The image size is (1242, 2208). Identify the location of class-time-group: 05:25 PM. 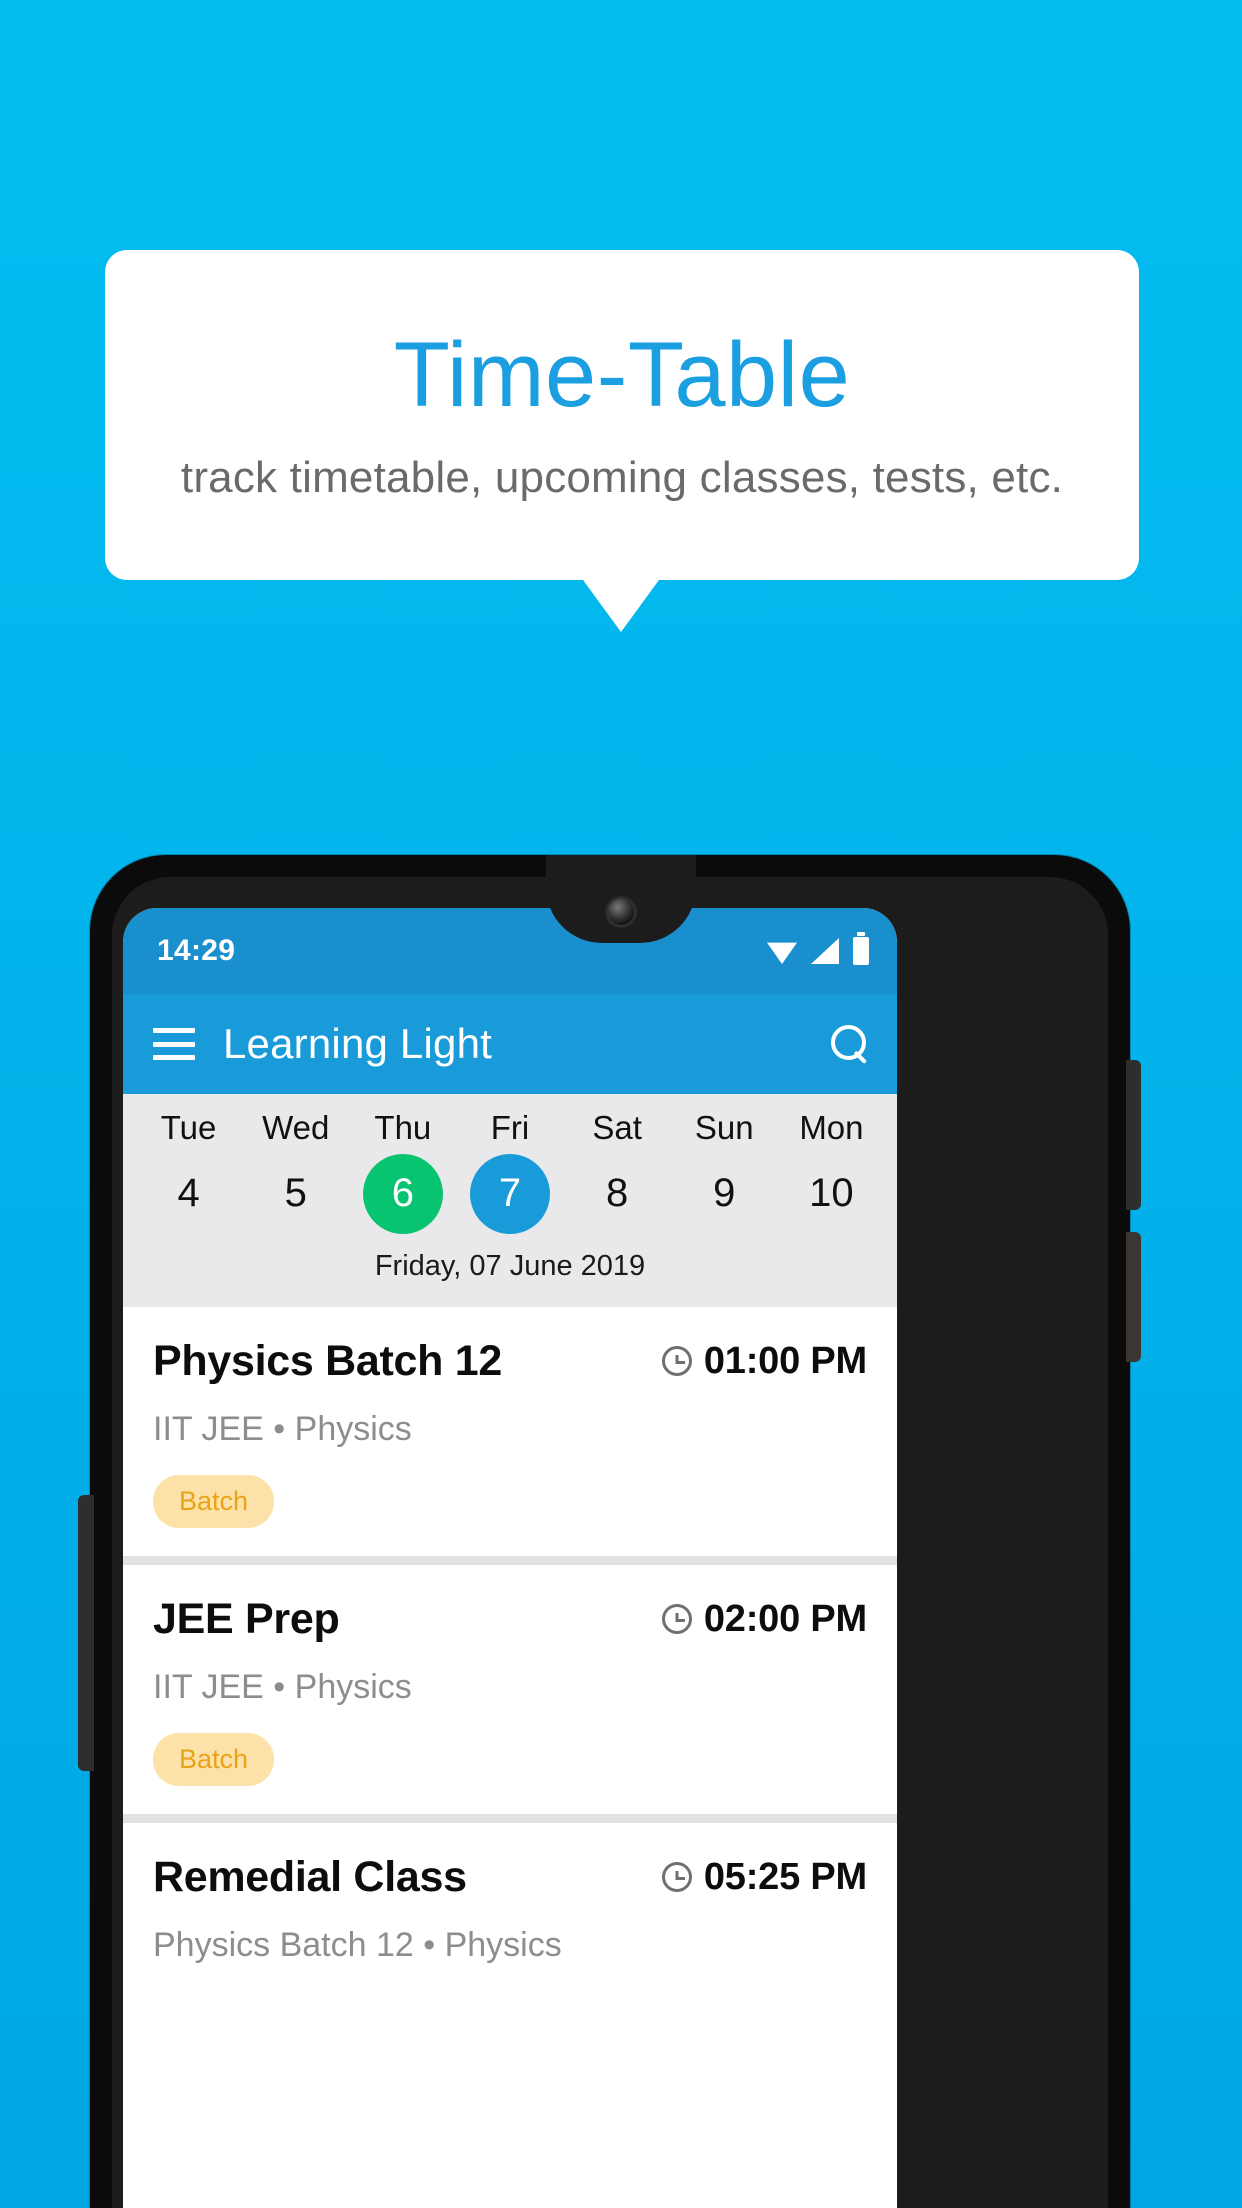
(764, 1877).